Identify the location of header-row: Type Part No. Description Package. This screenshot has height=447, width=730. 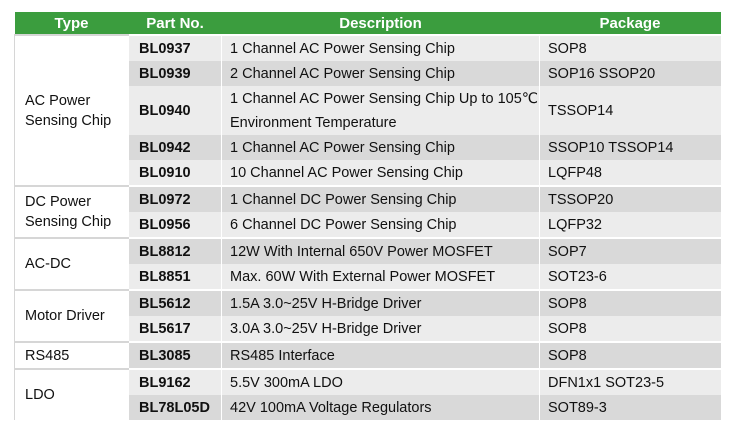
(367, 23).